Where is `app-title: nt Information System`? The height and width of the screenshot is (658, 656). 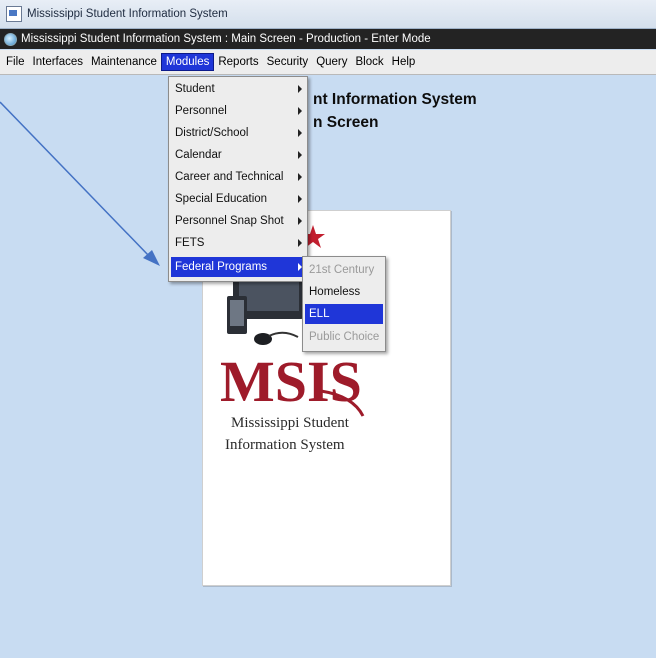
app-title: nt Information System is located at coordinates (395, 99).